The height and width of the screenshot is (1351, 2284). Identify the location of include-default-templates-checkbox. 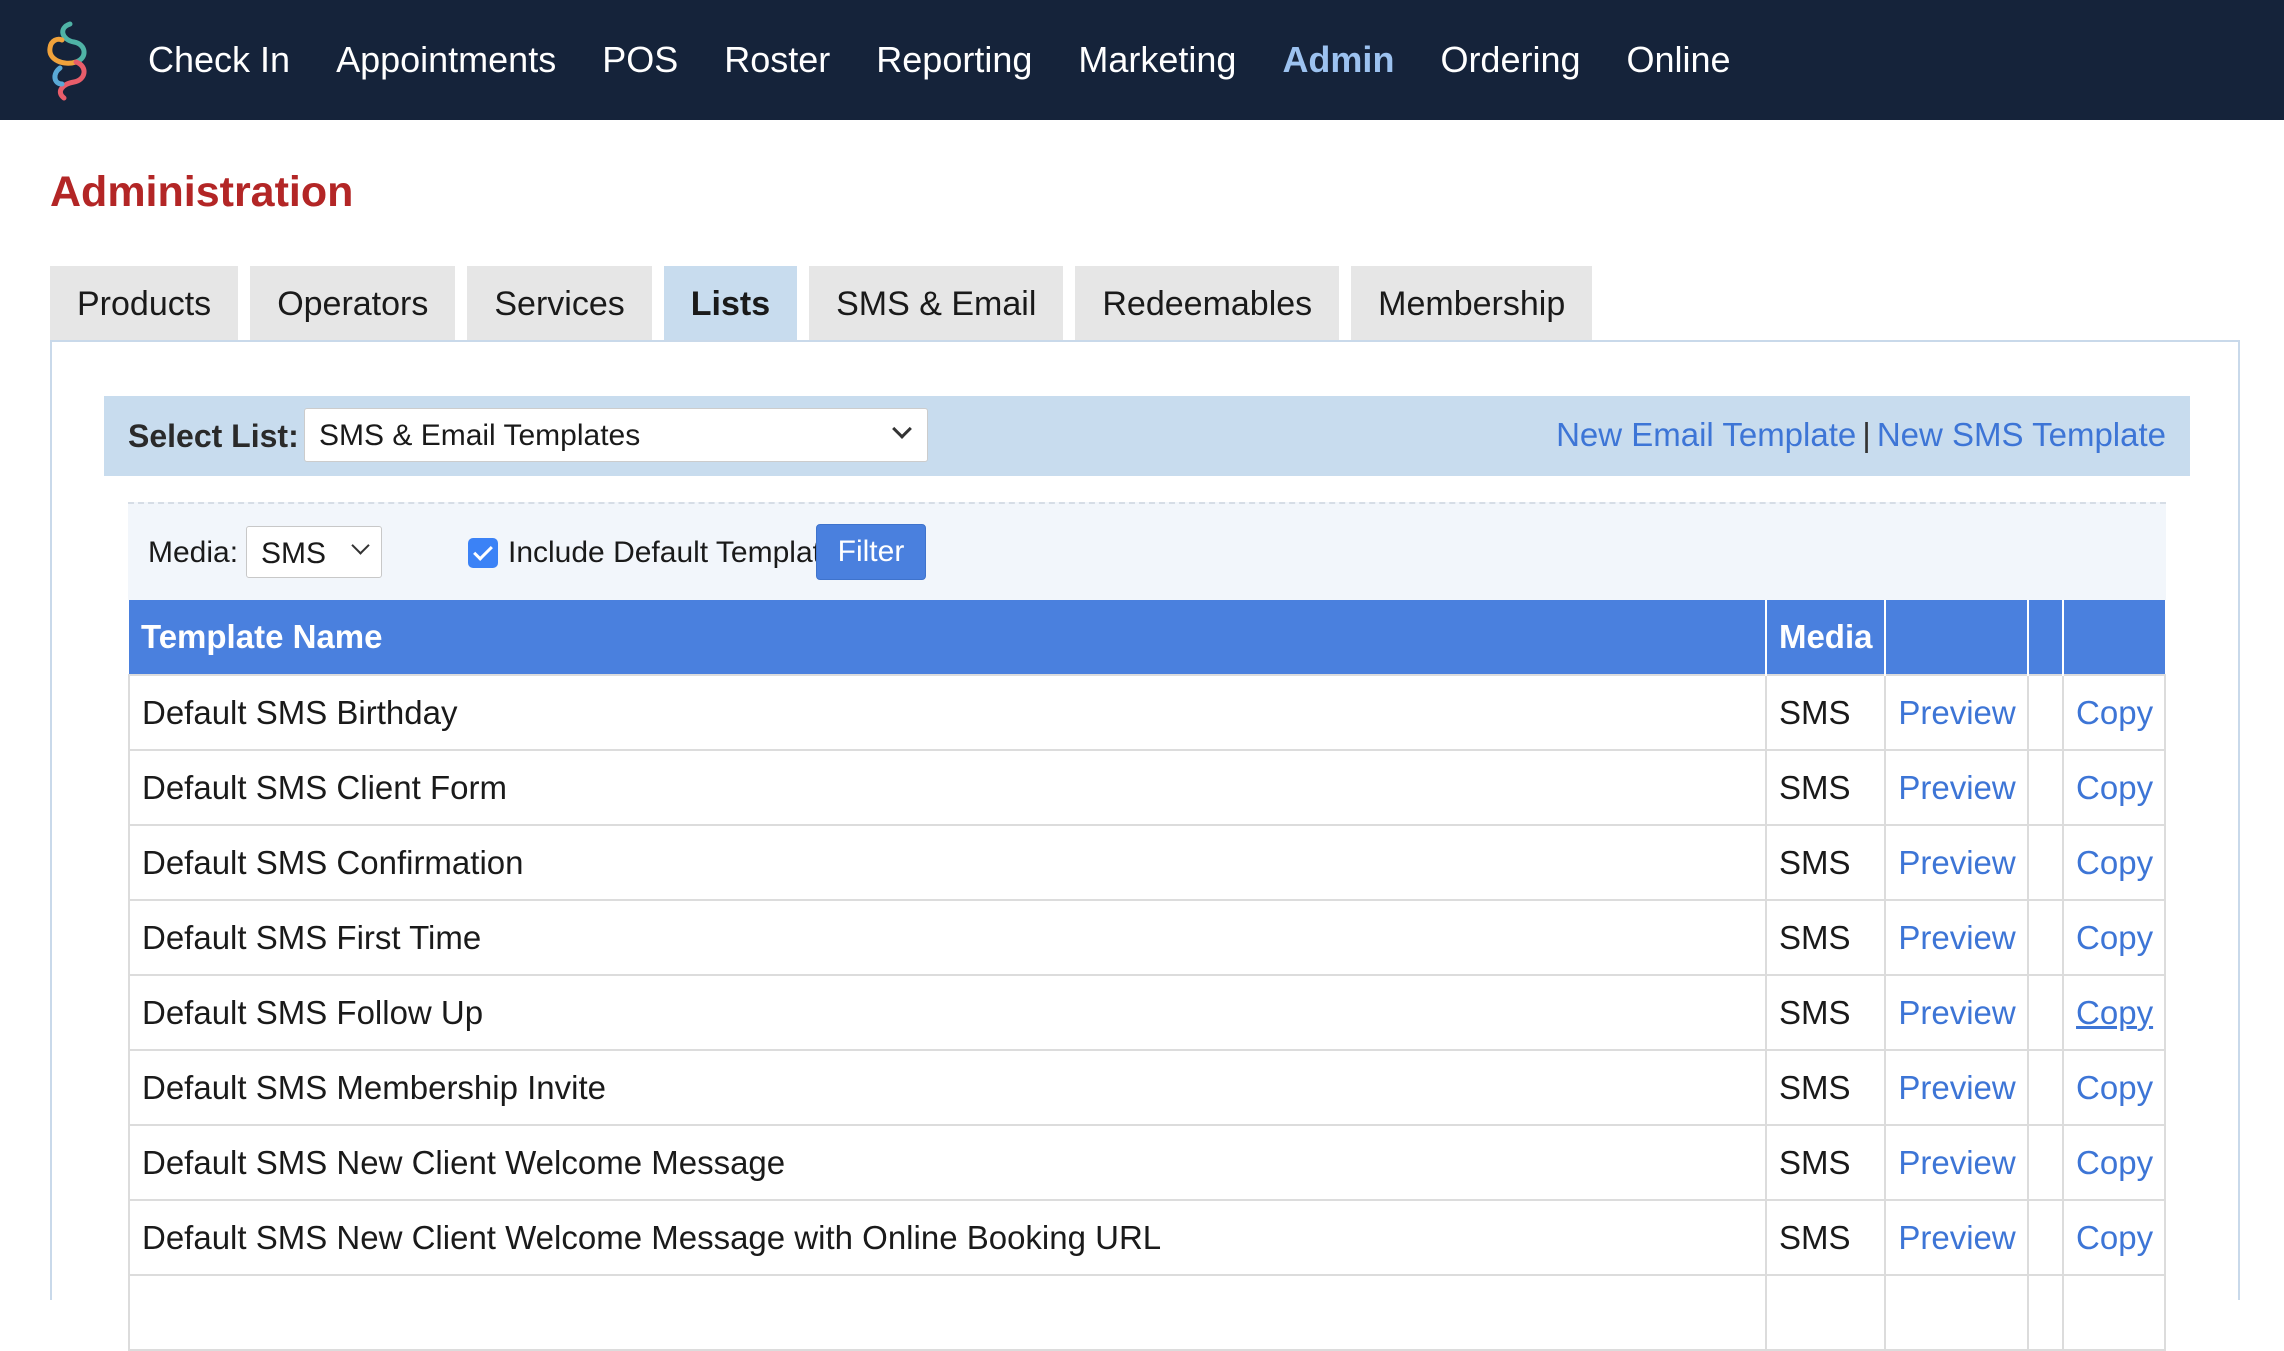
(483, 553).